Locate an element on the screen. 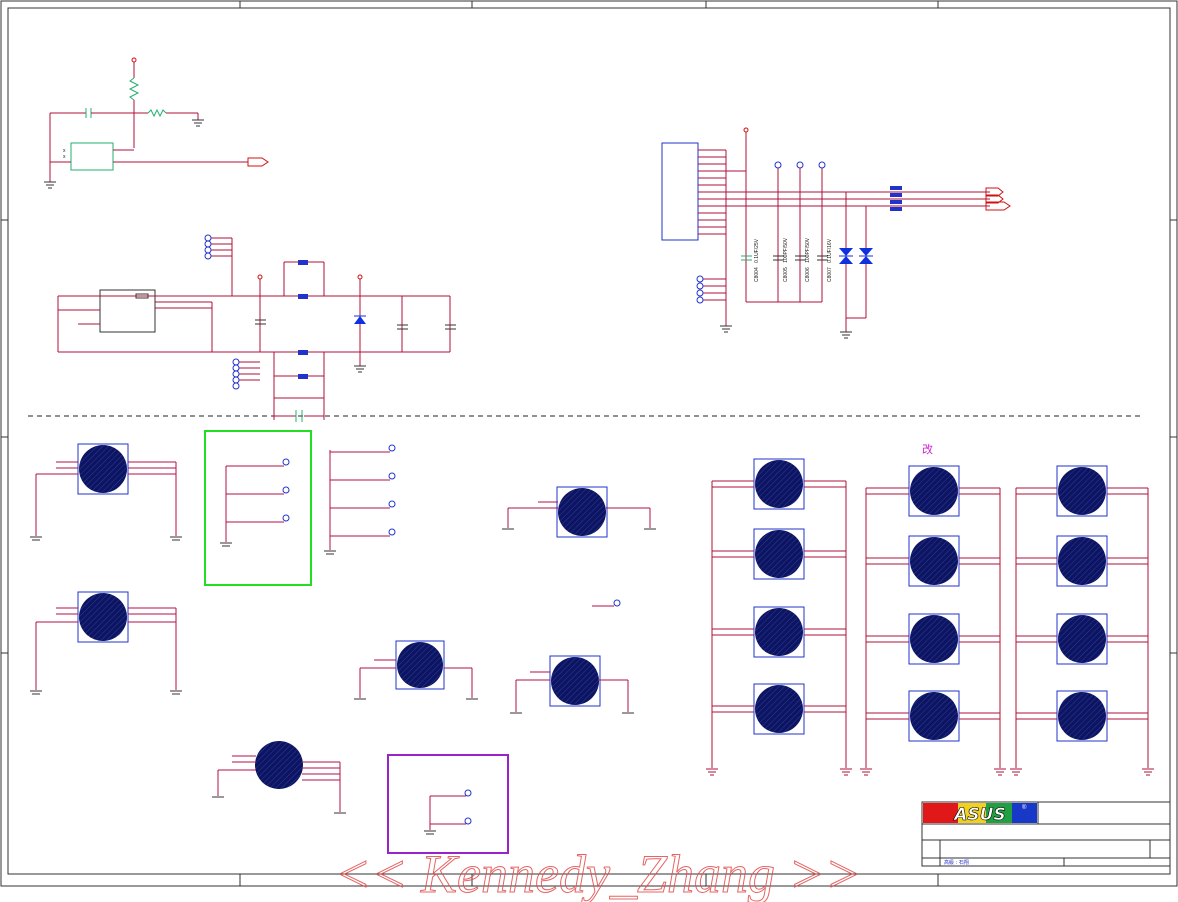 The width and height of the screenshot is (1178, 902). cap-value-c8005: 100PF/50V is located at coordinates (786, 250).